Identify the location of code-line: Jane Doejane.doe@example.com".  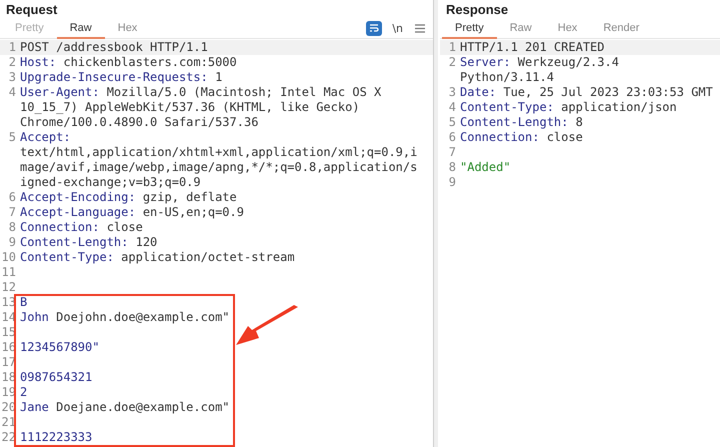
(125, 407).